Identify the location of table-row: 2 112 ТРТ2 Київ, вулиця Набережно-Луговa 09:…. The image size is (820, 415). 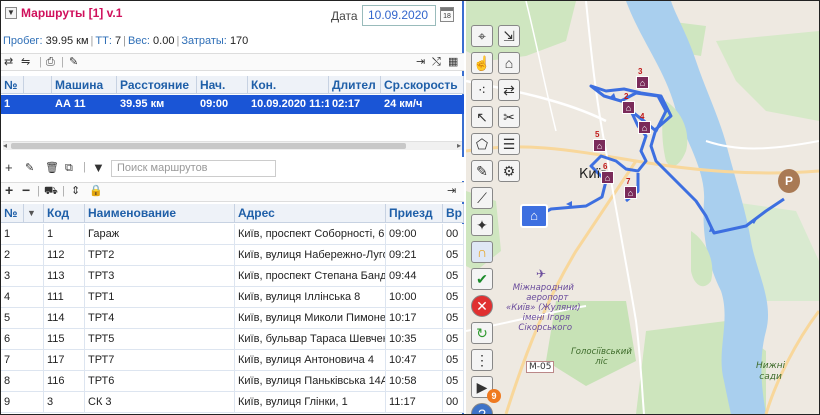
(232, 255).